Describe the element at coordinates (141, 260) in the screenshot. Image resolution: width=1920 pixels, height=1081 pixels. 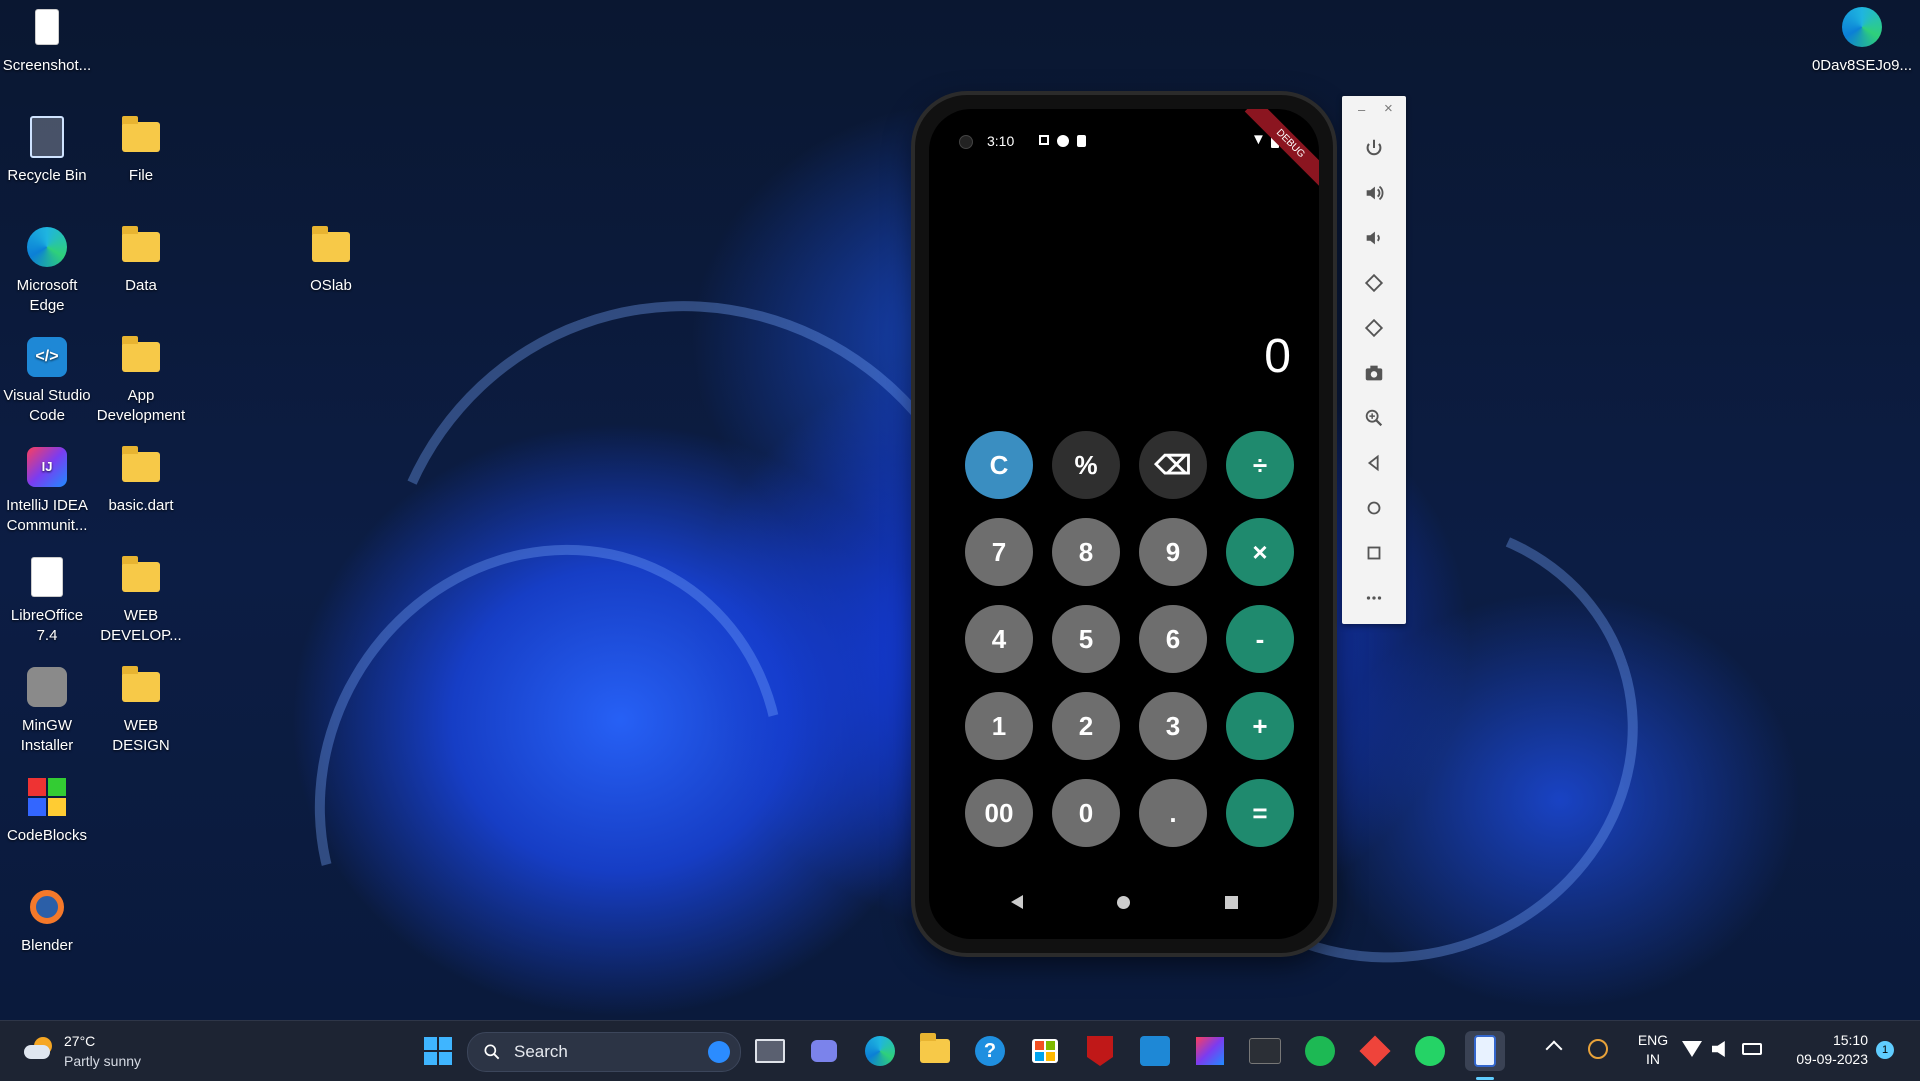
I see `desktop-icon-data: Data` at that location.